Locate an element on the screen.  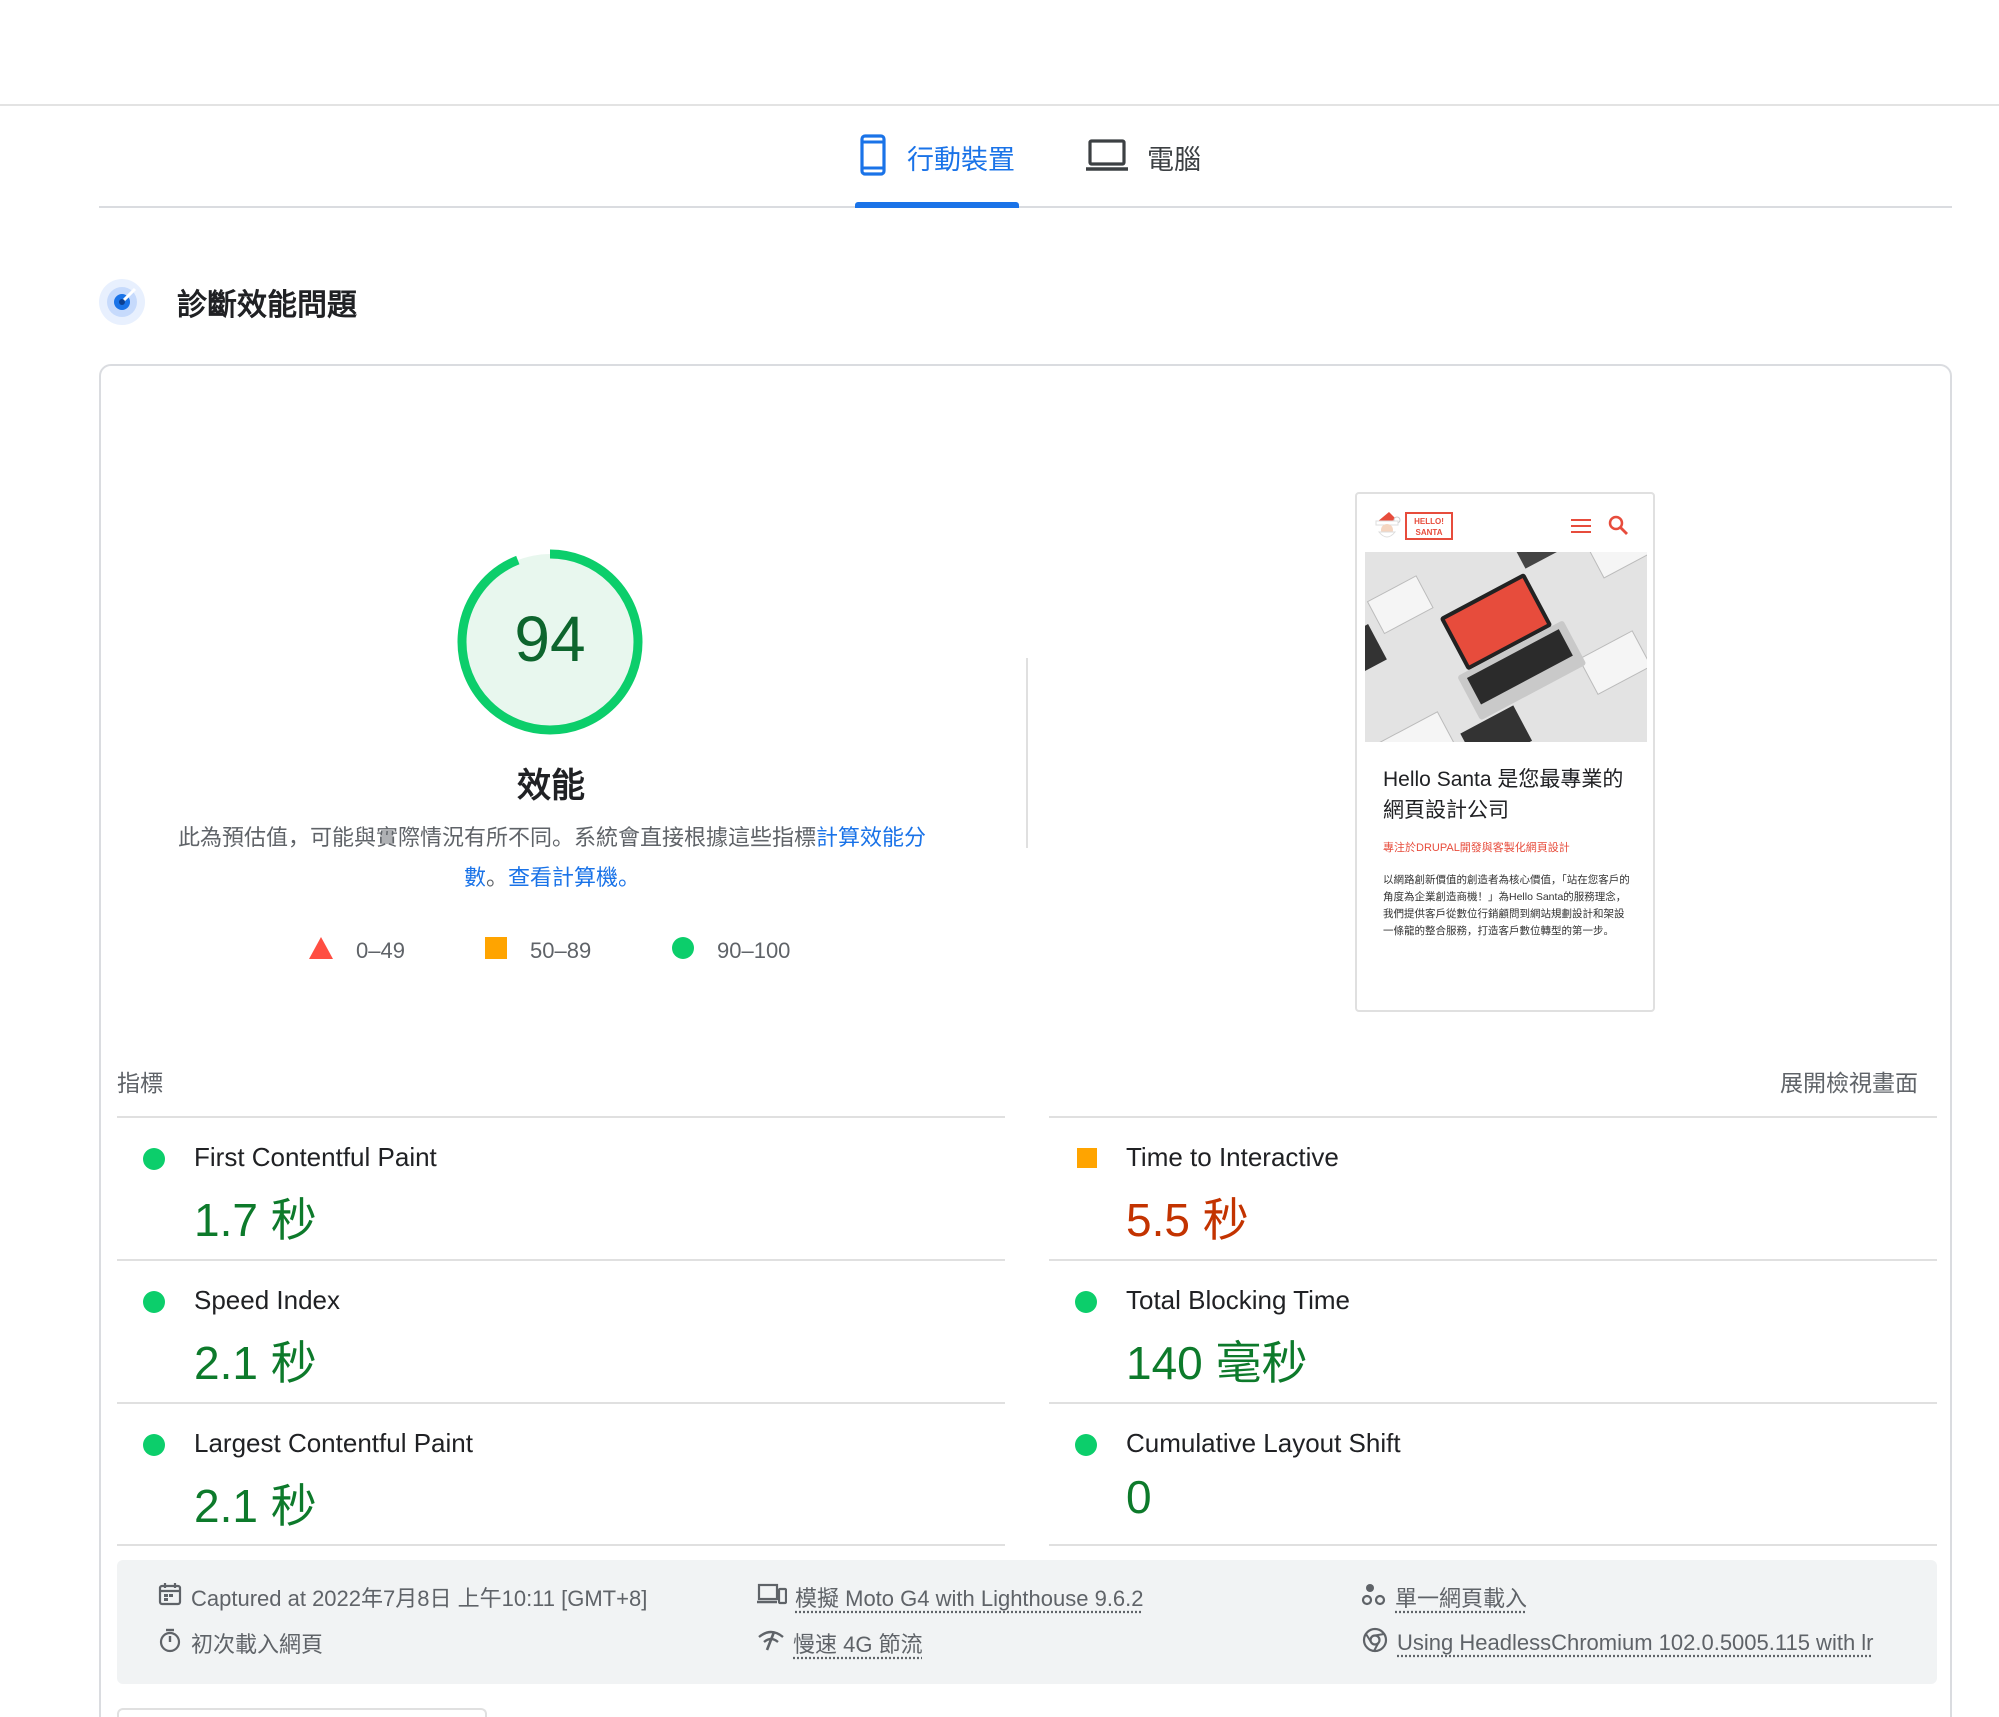
timer-icon is located at coordinates (170, 1643).